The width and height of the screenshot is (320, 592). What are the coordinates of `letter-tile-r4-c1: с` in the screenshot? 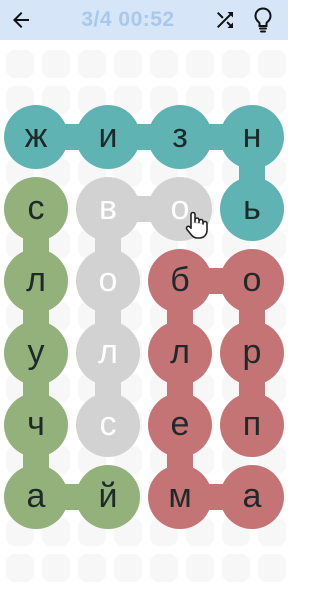 It's located at (108, 425).